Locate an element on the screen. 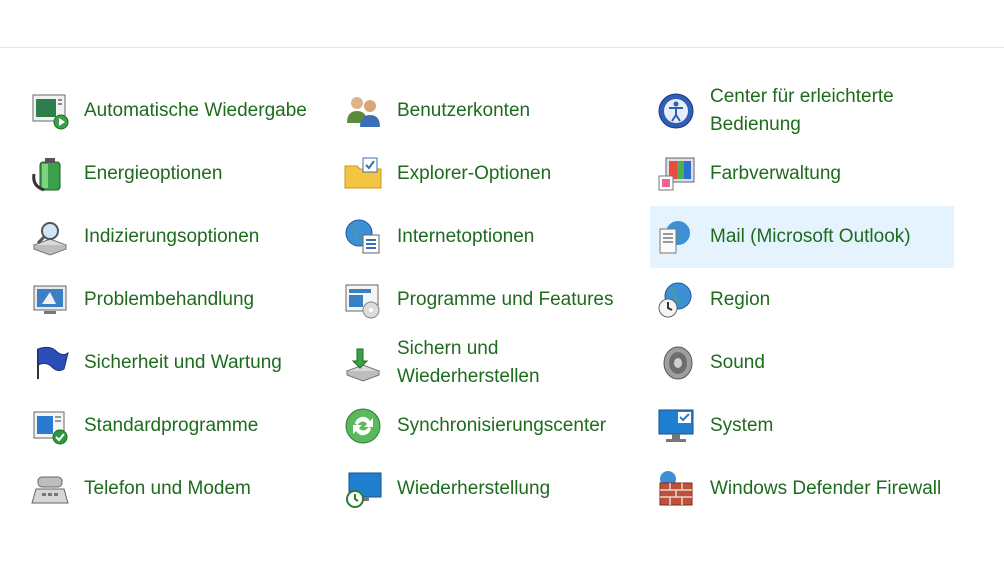  backup-restore-icon is located at coordinates (363, 363).